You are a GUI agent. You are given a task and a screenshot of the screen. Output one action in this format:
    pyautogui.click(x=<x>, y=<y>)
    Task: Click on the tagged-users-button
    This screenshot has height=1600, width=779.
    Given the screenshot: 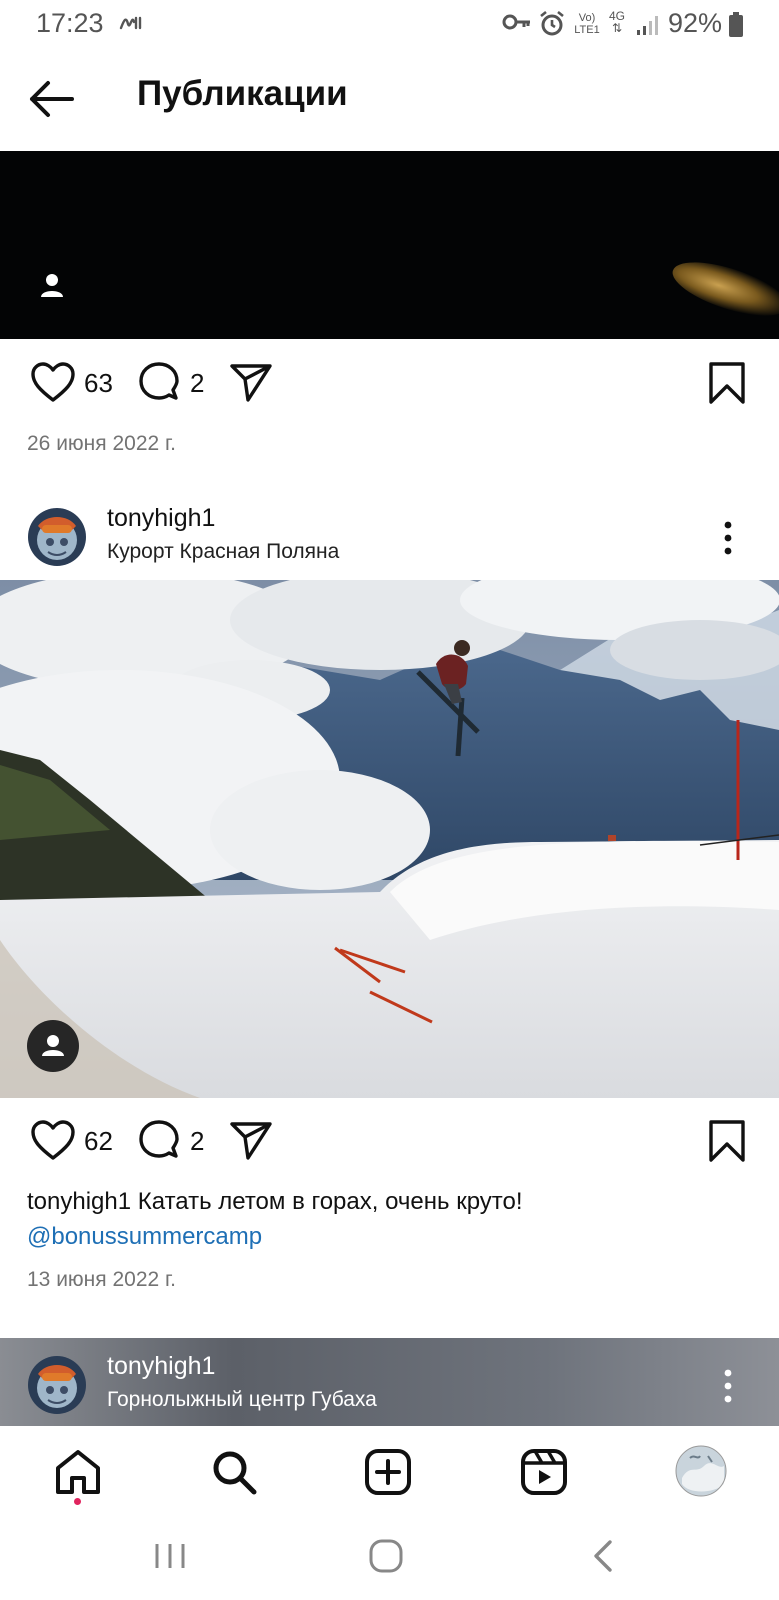 What is the action you would take?
    pyautogui.click(x=53, y=1046)
    